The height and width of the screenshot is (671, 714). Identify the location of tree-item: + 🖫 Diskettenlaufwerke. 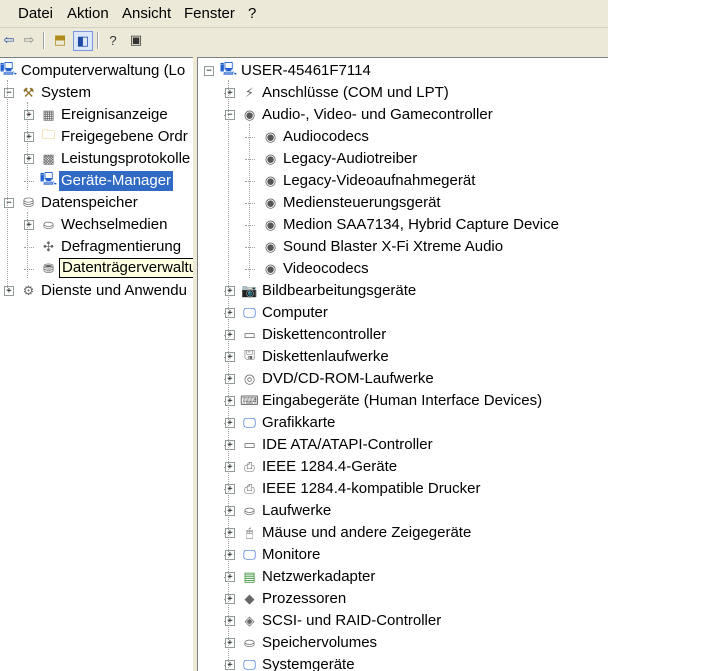
(403, 357).